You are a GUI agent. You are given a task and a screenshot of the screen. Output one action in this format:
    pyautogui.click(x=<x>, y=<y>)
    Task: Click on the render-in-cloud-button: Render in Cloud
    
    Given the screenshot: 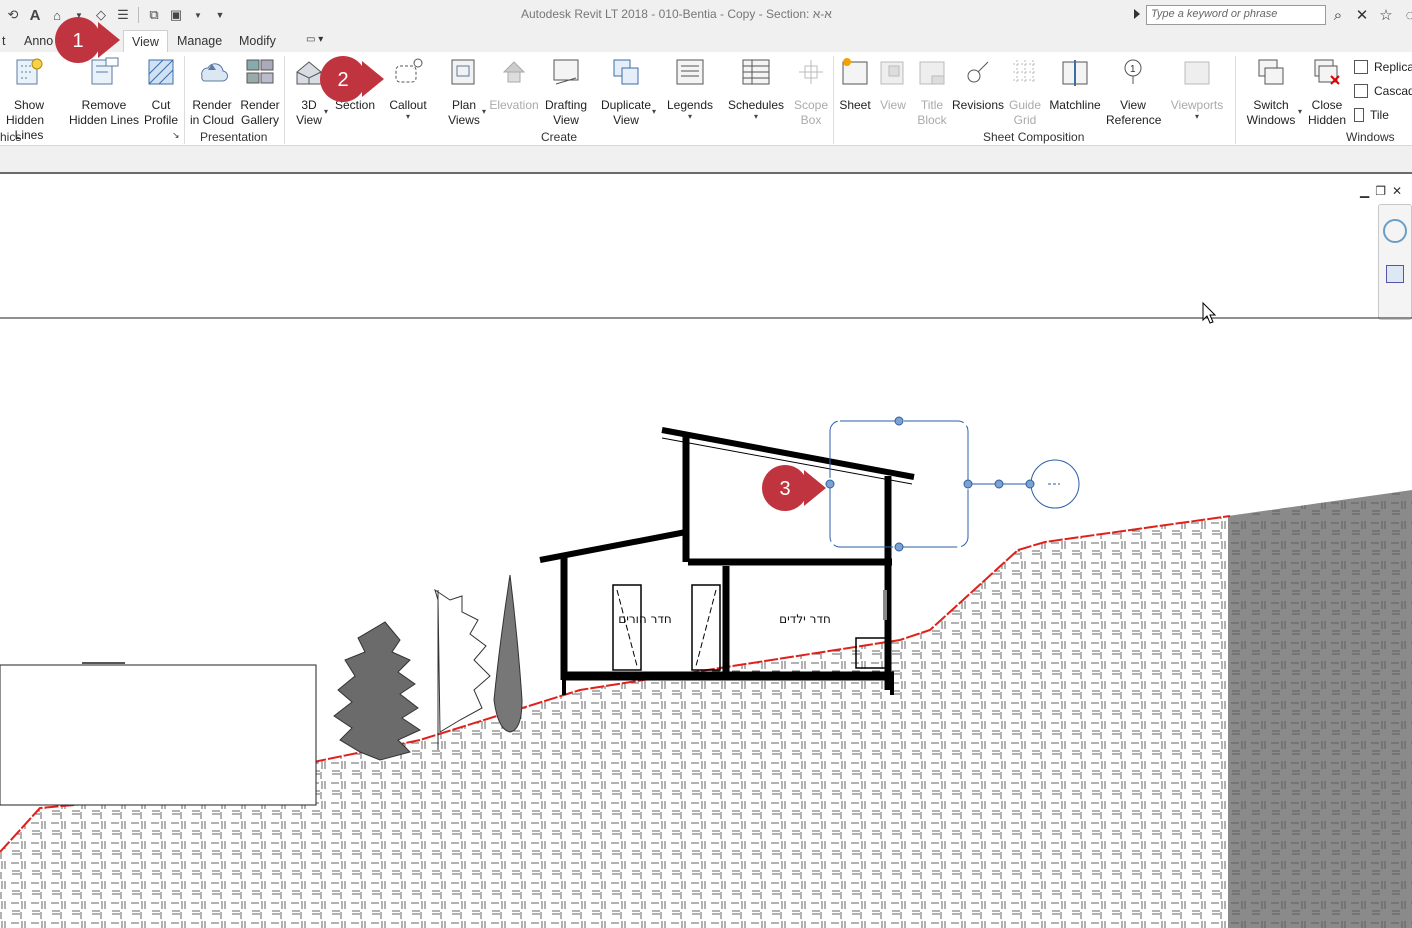 What is the action you would take?
    pyautogui.click(x=212, y=92)
    